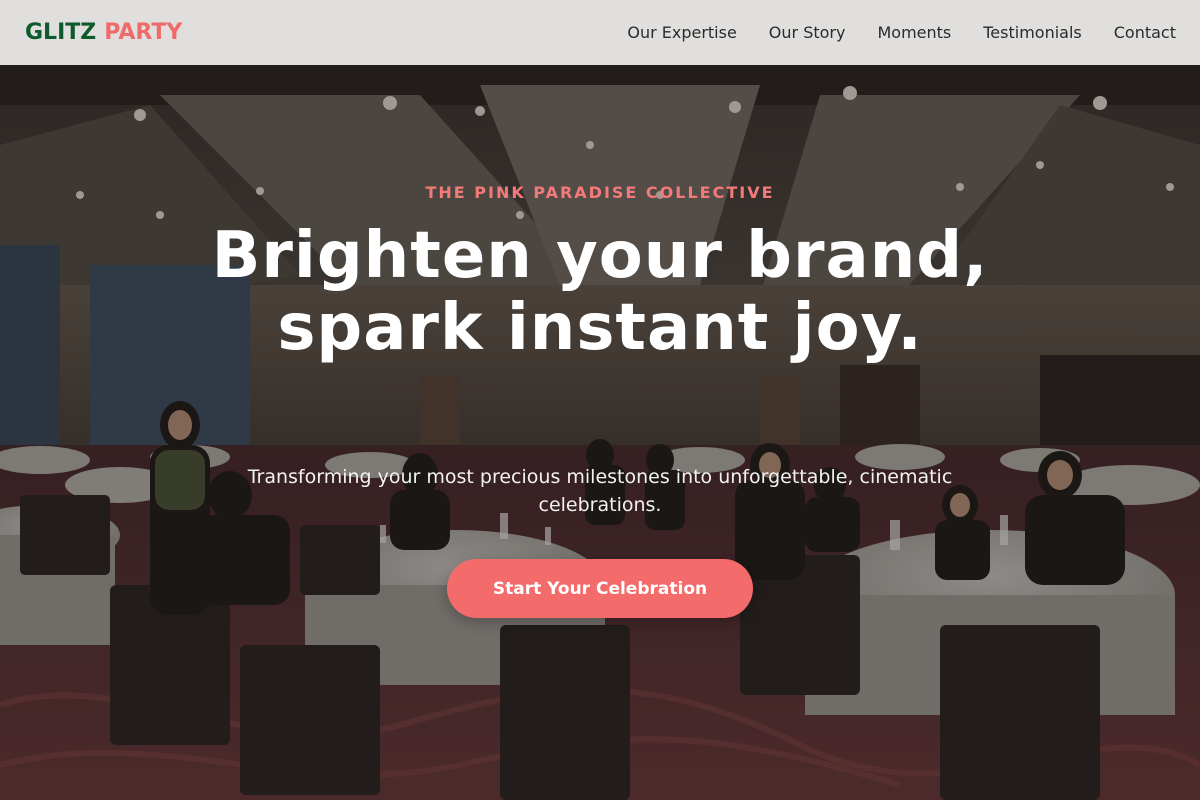 The image size is (1200, 800). What do you see at coordinates (914, 32) in the screenshot?
I see `nav-item-moments: Moments` at bounding box center [914, 32].